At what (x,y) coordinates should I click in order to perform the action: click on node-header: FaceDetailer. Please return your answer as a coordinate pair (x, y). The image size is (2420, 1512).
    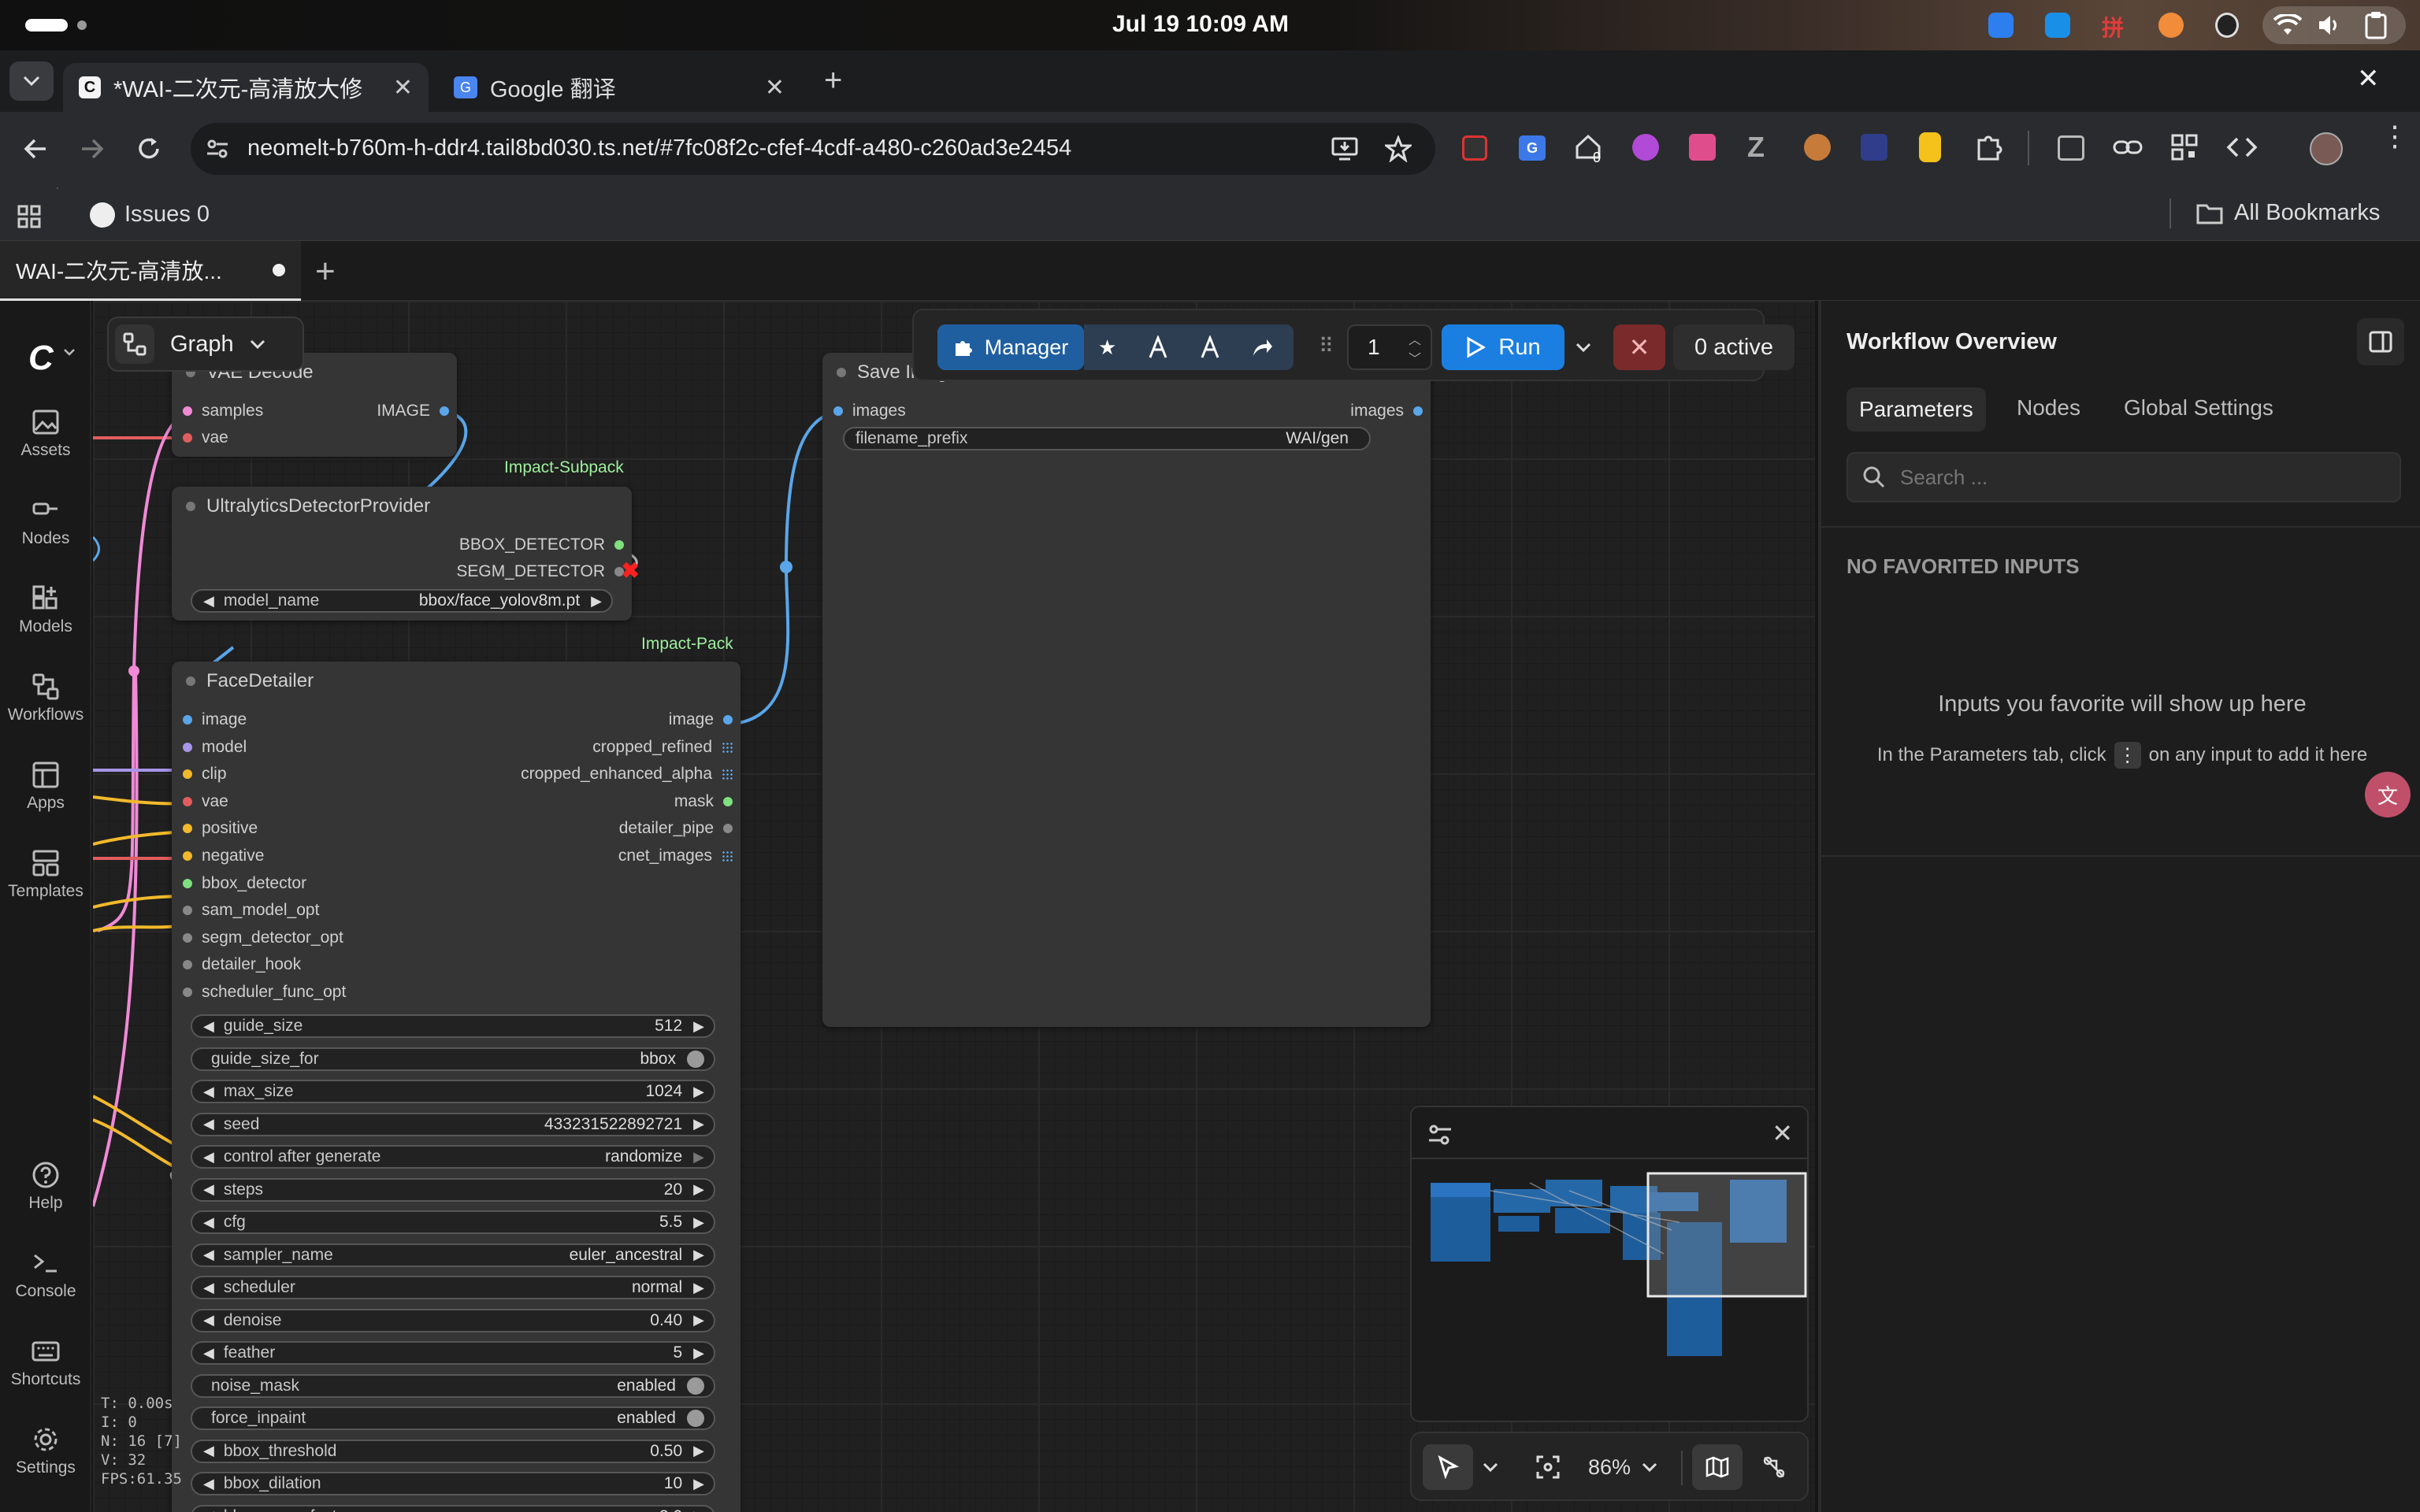
    Looking at the image, I should click on (456, 681).